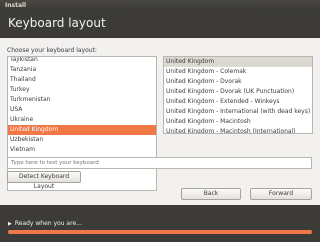 This screenshot has height=242, width=320. What do you see at coordinates (82, 120) in the screenshot?
I see `country-list-item: Ukraine` at bounding box center [82, 120].